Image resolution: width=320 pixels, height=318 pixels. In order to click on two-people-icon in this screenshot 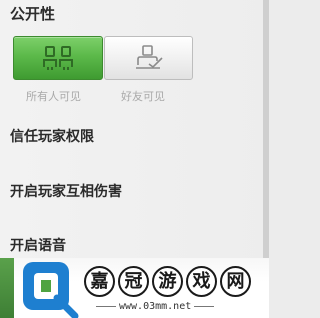, I will do `click(58, 58)`.